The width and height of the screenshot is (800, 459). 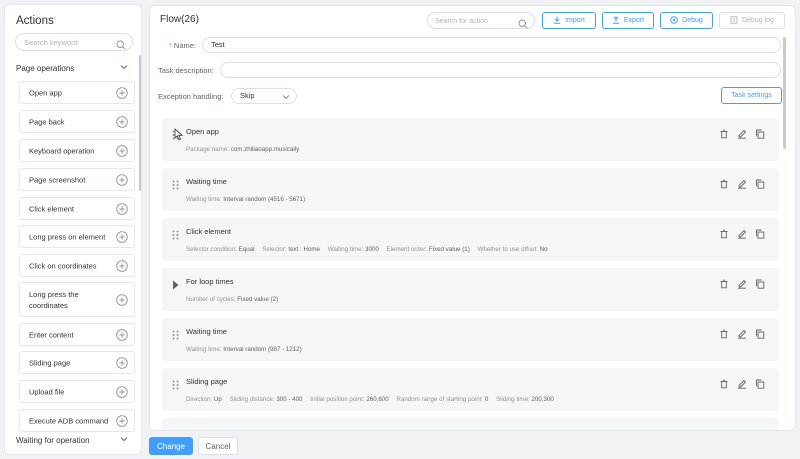 I want to click on log-icon, so click(x=734, y=20).